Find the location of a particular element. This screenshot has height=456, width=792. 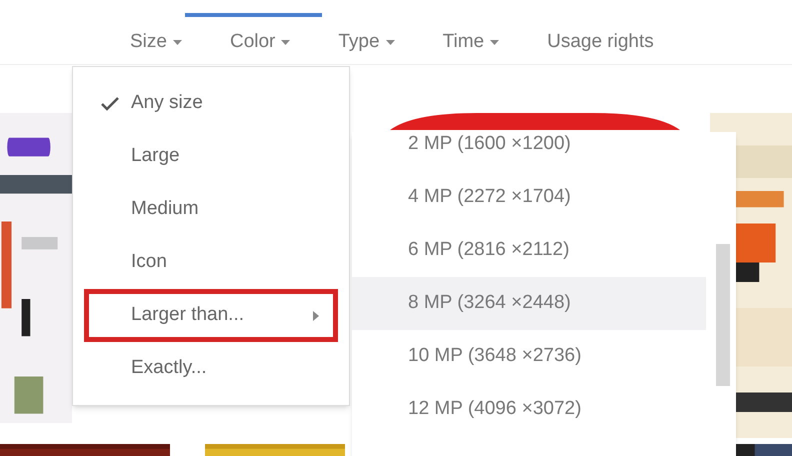

tool-tab: Color is located at coordinates (260, 42).